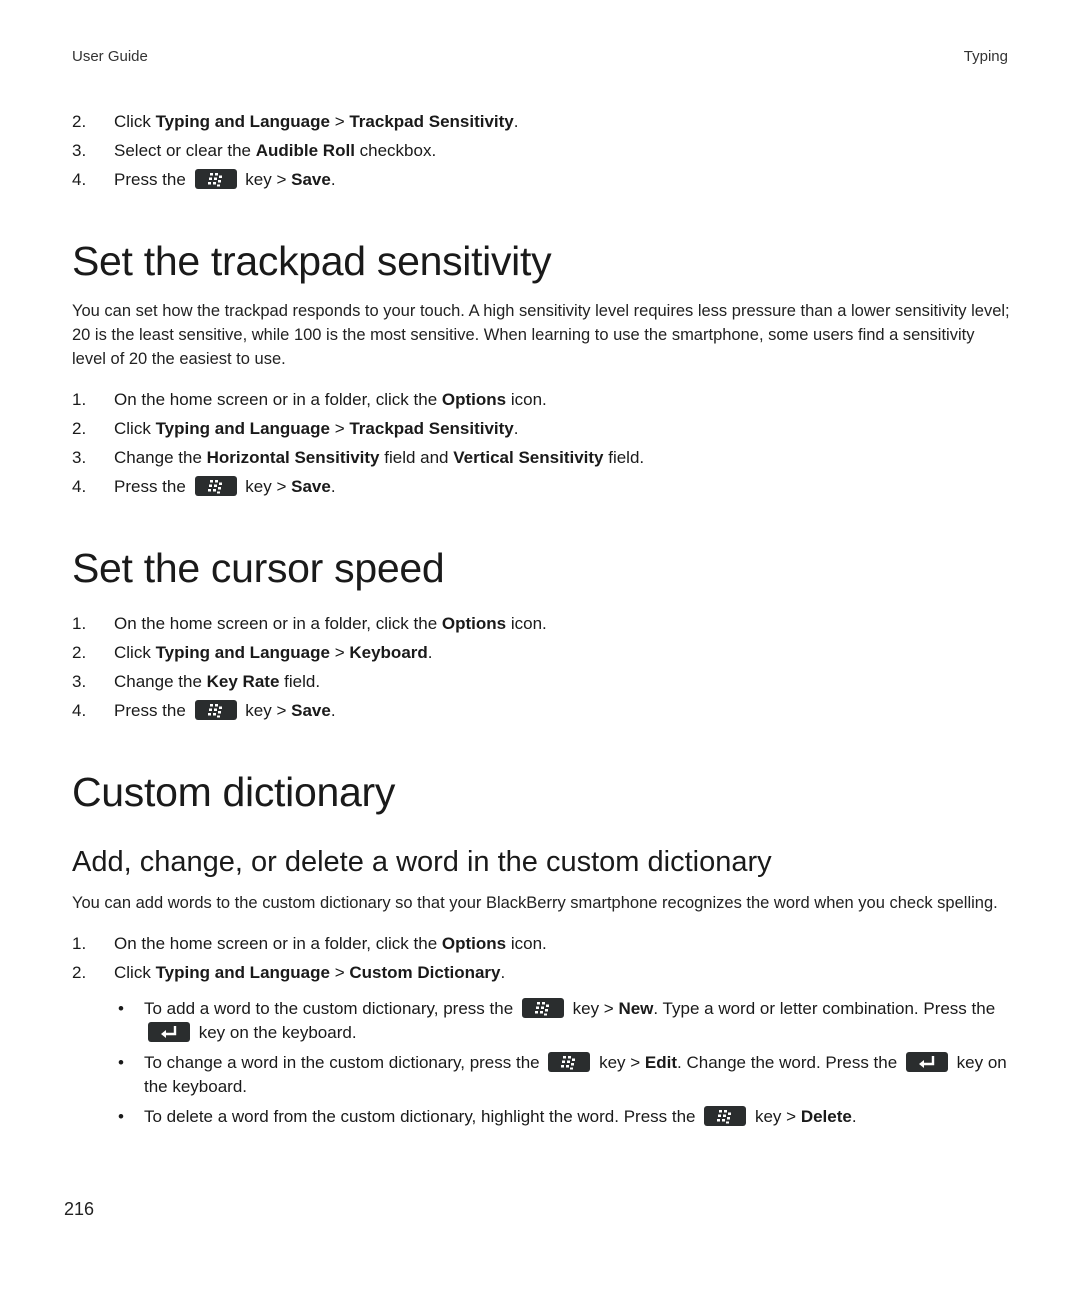 This screenshot has width=1080, height=1296. What do you see at coordinates (826, 1116) in the screenshot?
I see `ui-label: Delete` at bounding box center [826, 1116].